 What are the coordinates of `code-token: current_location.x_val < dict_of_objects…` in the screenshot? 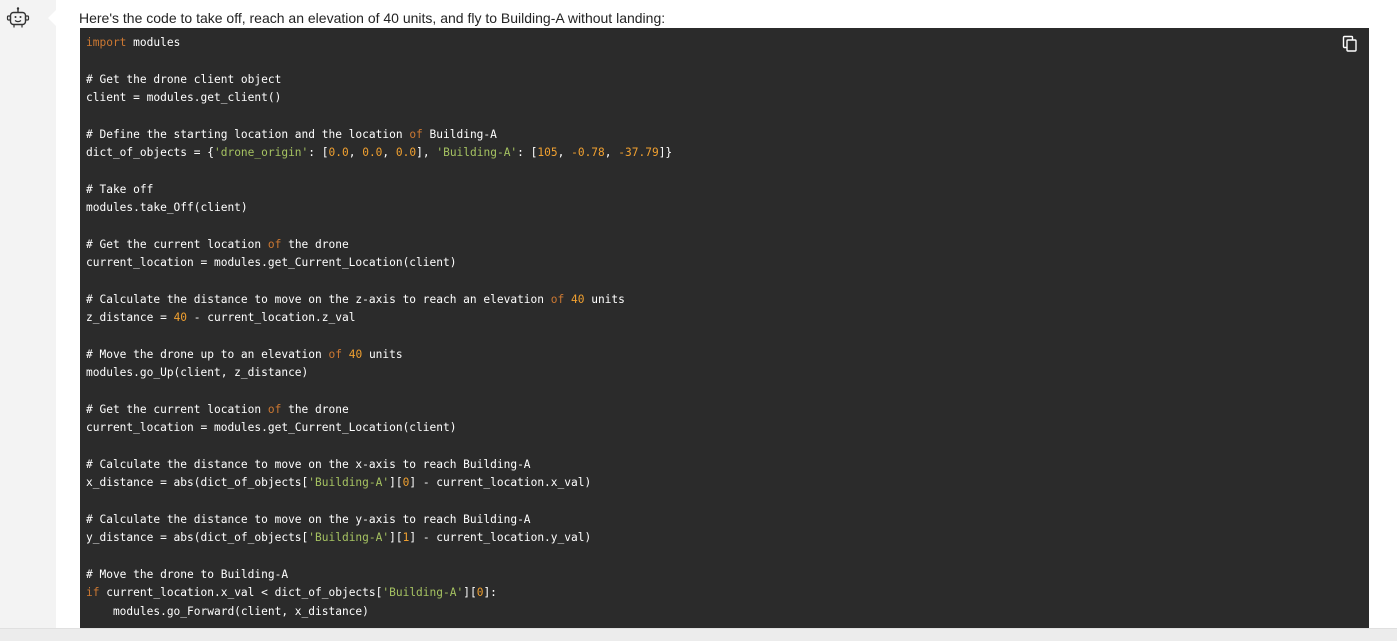 It's located at (241, 593).